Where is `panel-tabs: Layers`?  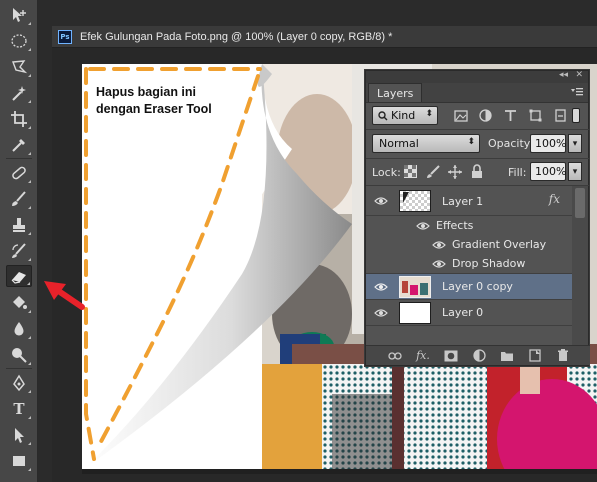 panel-tabs: Layers is located at coordinates (477, 93).